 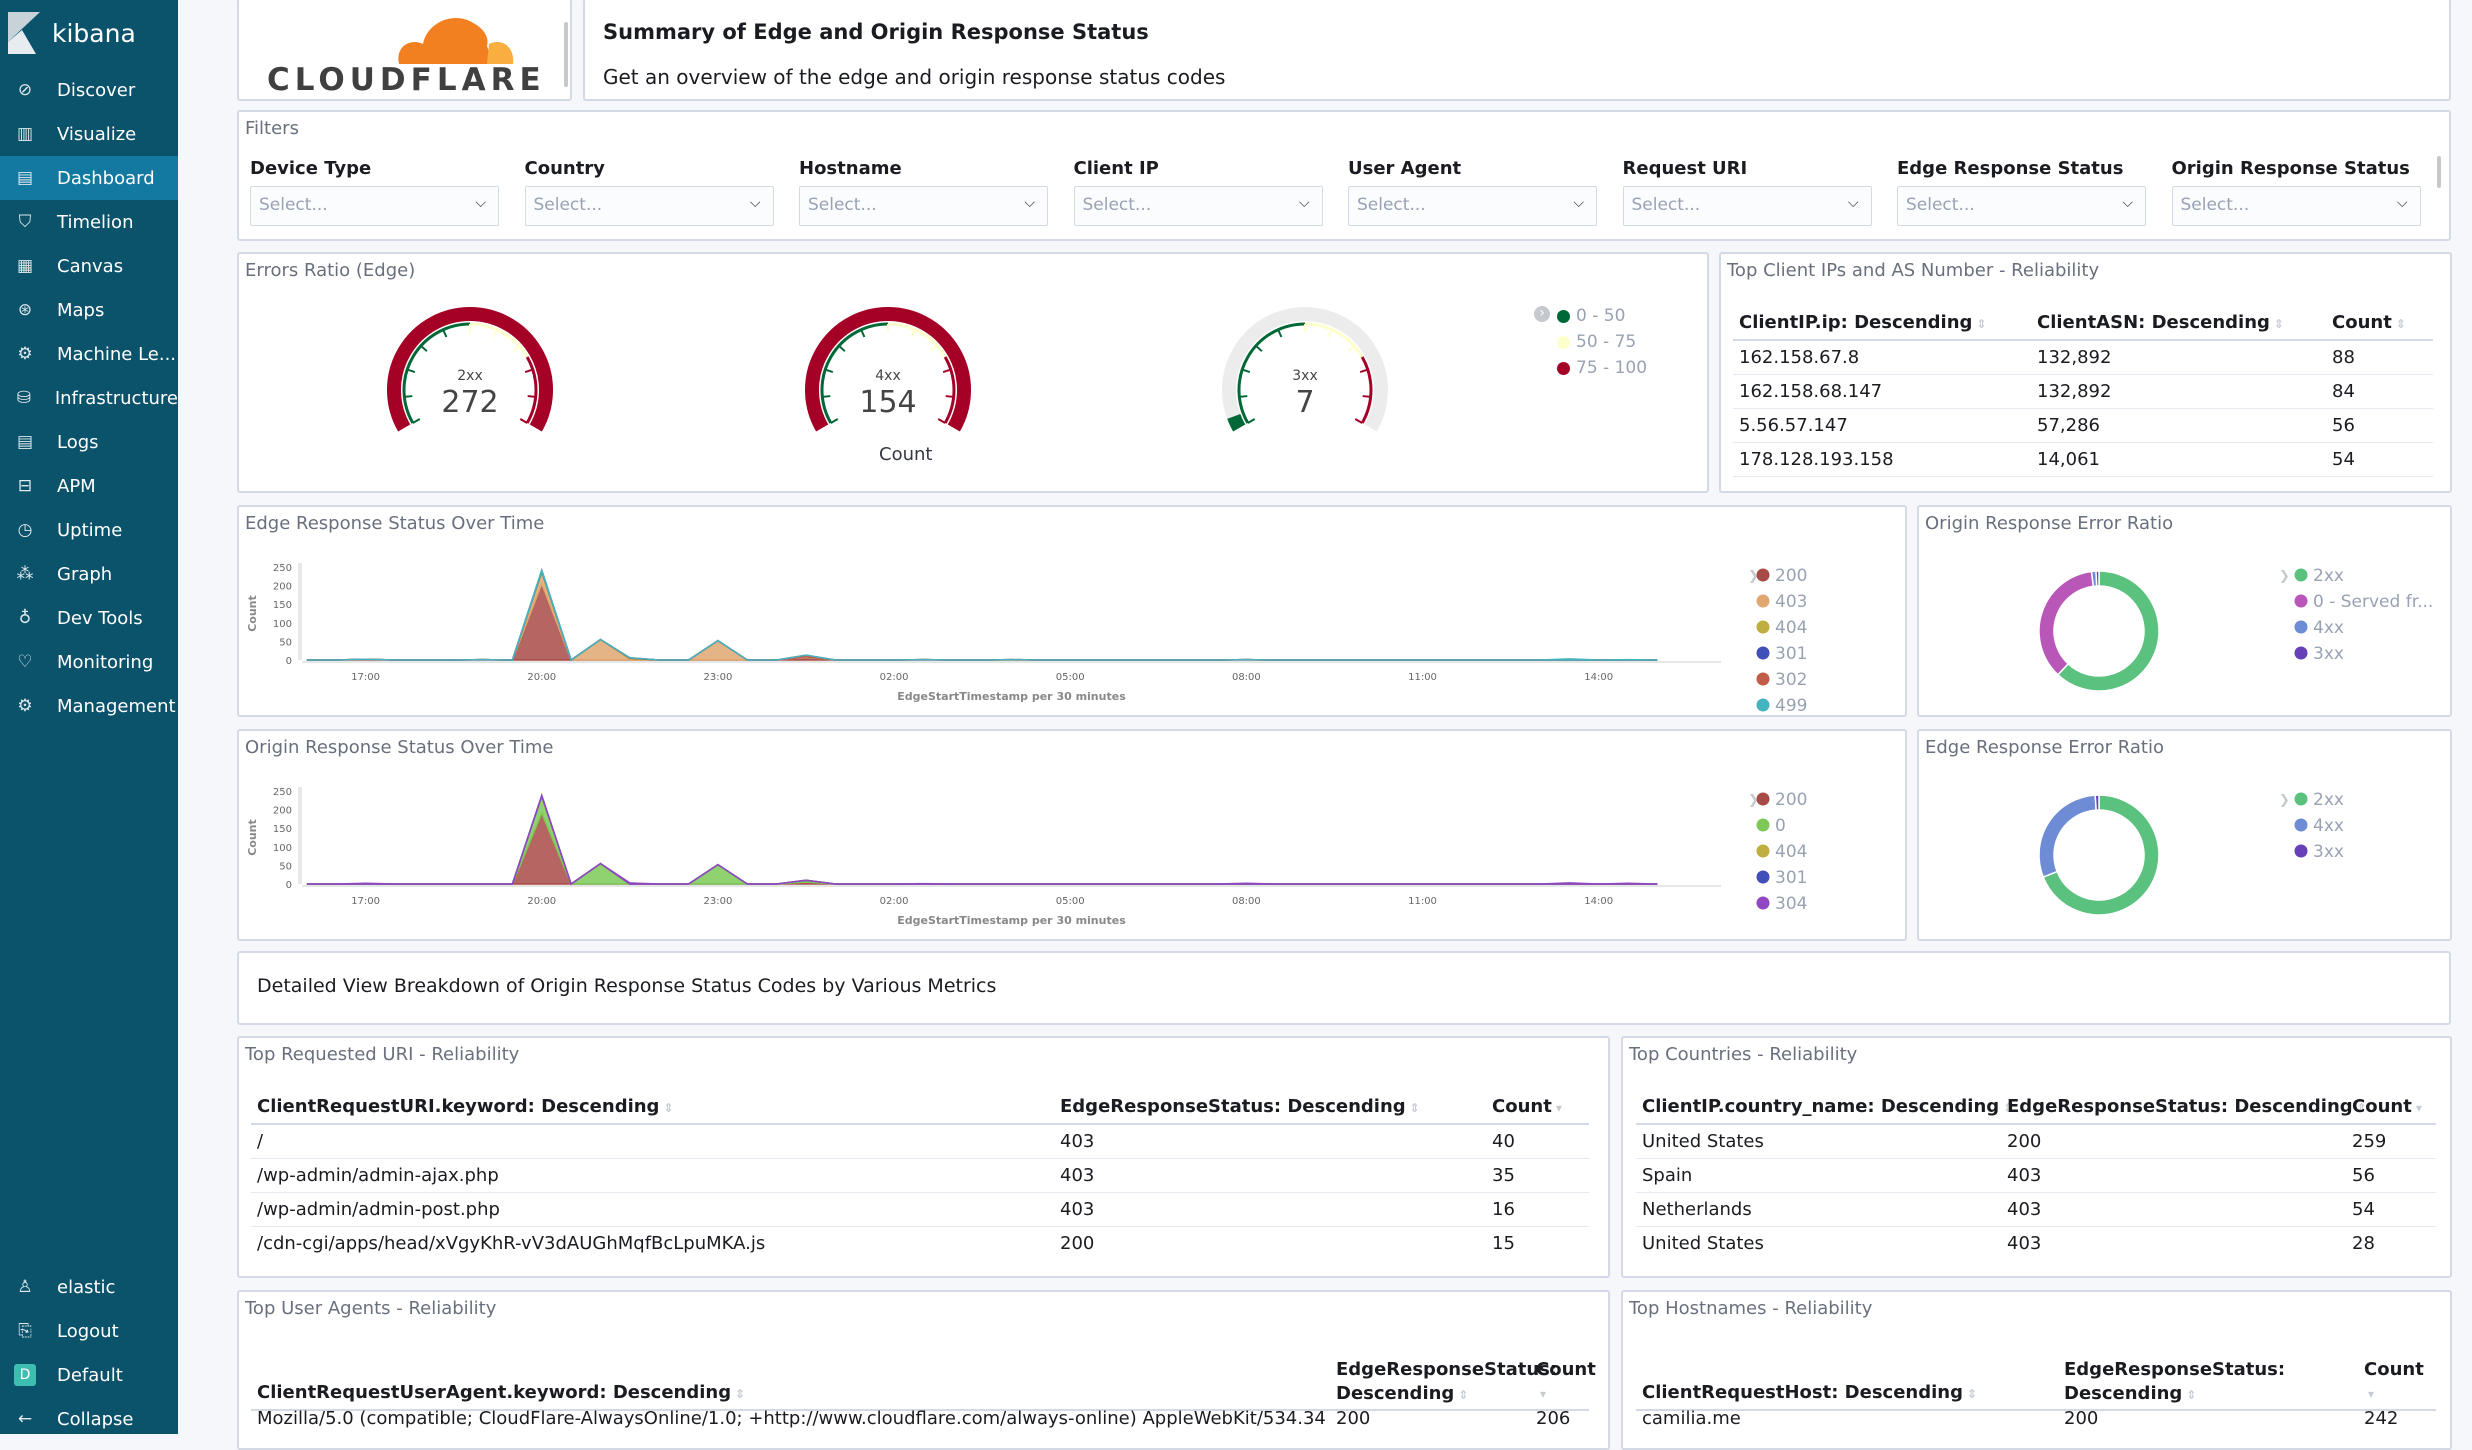 What do you see at coordinates (378, 1175) in the screenshot?
I see `table-cell: /wp-admin/admin-ajax.php` at bounding box center [378, 1175].